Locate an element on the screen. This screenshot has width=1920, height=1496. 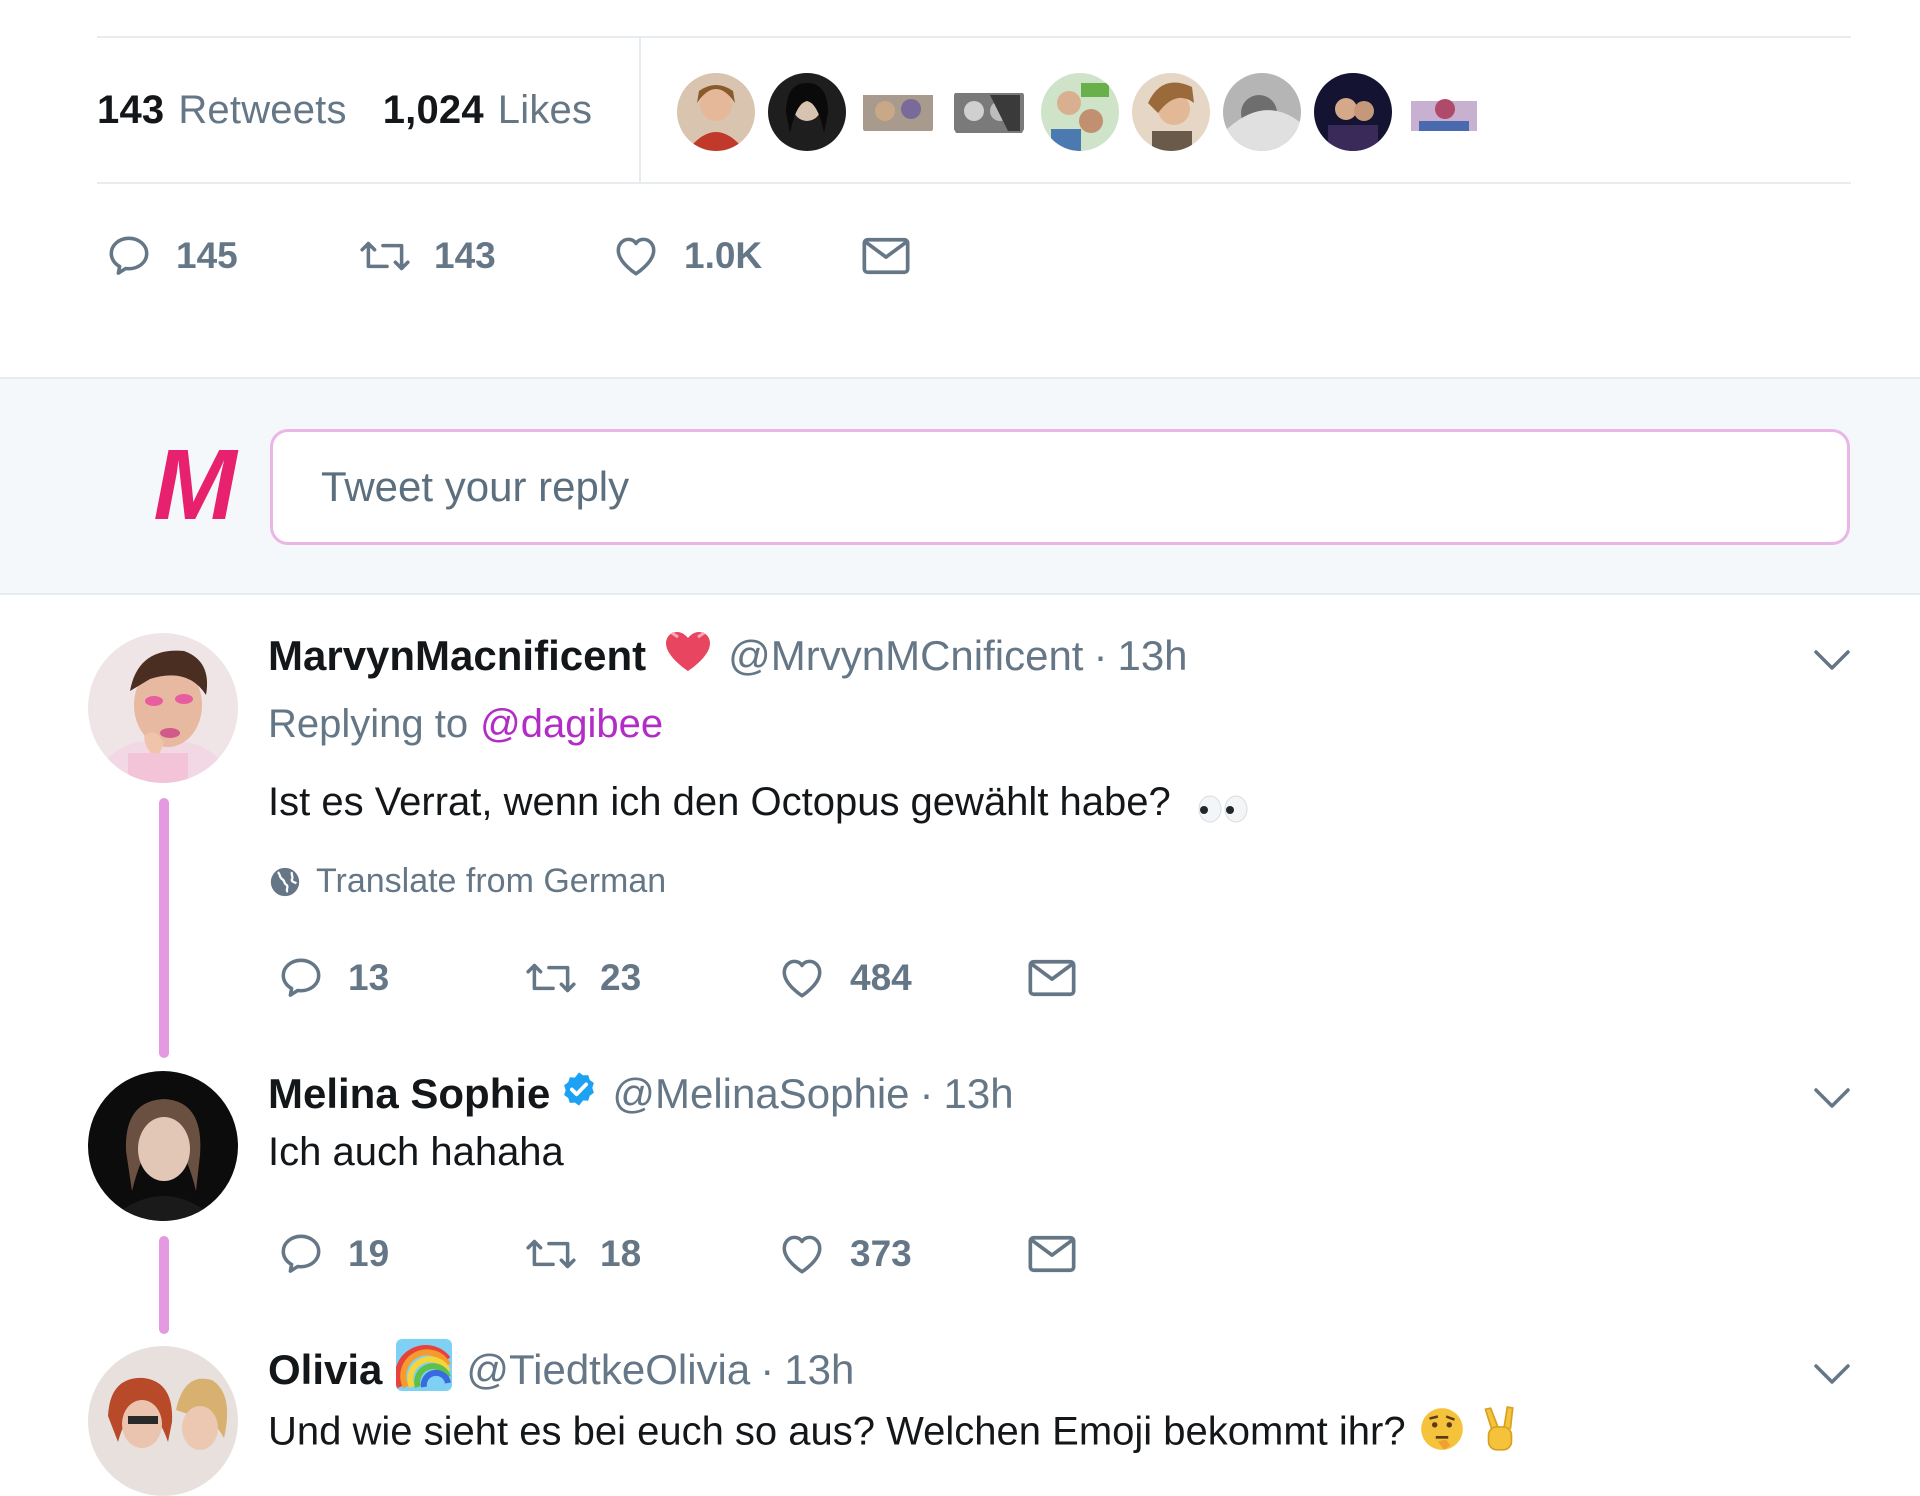
retweet-action: 23 is located at coordinates (650, 978).